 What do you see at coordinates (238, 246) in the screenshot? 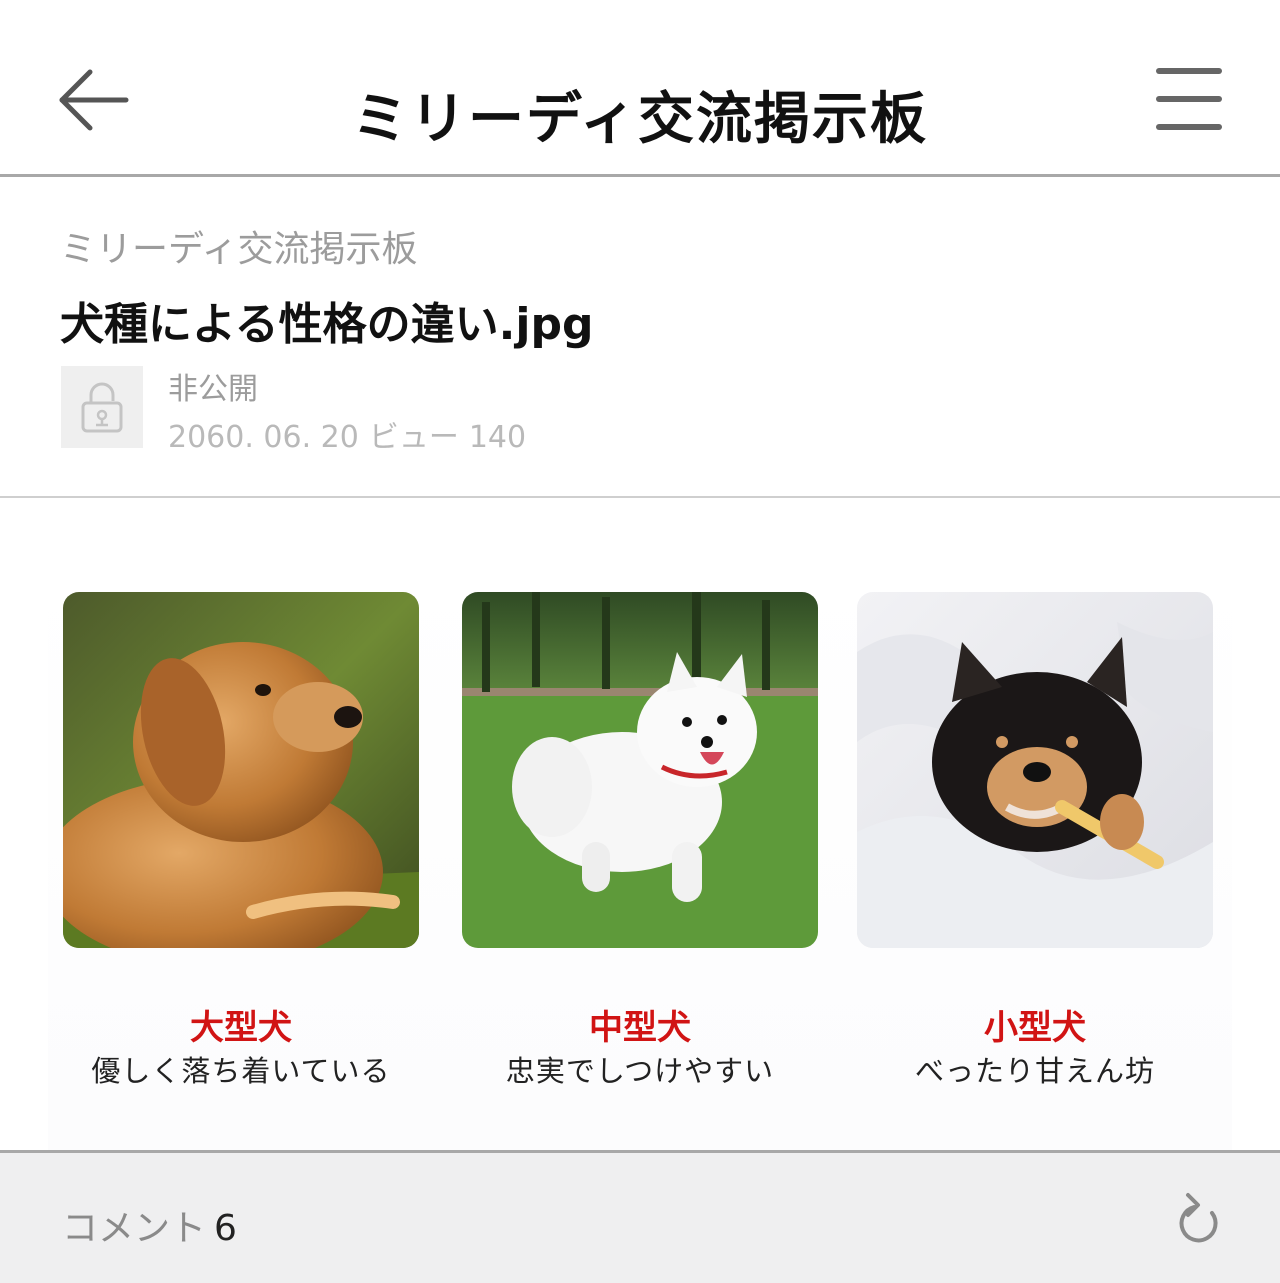
I see `board-name: ミリーディ交流掲示板` at bounding box center [238, 246].